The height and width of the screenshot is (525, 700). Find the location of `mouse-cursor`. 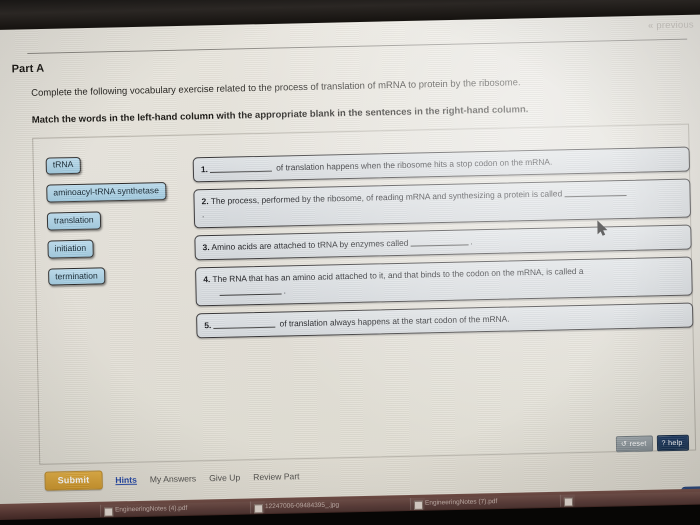

mouse-cursor is located at coordinates (602, 230).